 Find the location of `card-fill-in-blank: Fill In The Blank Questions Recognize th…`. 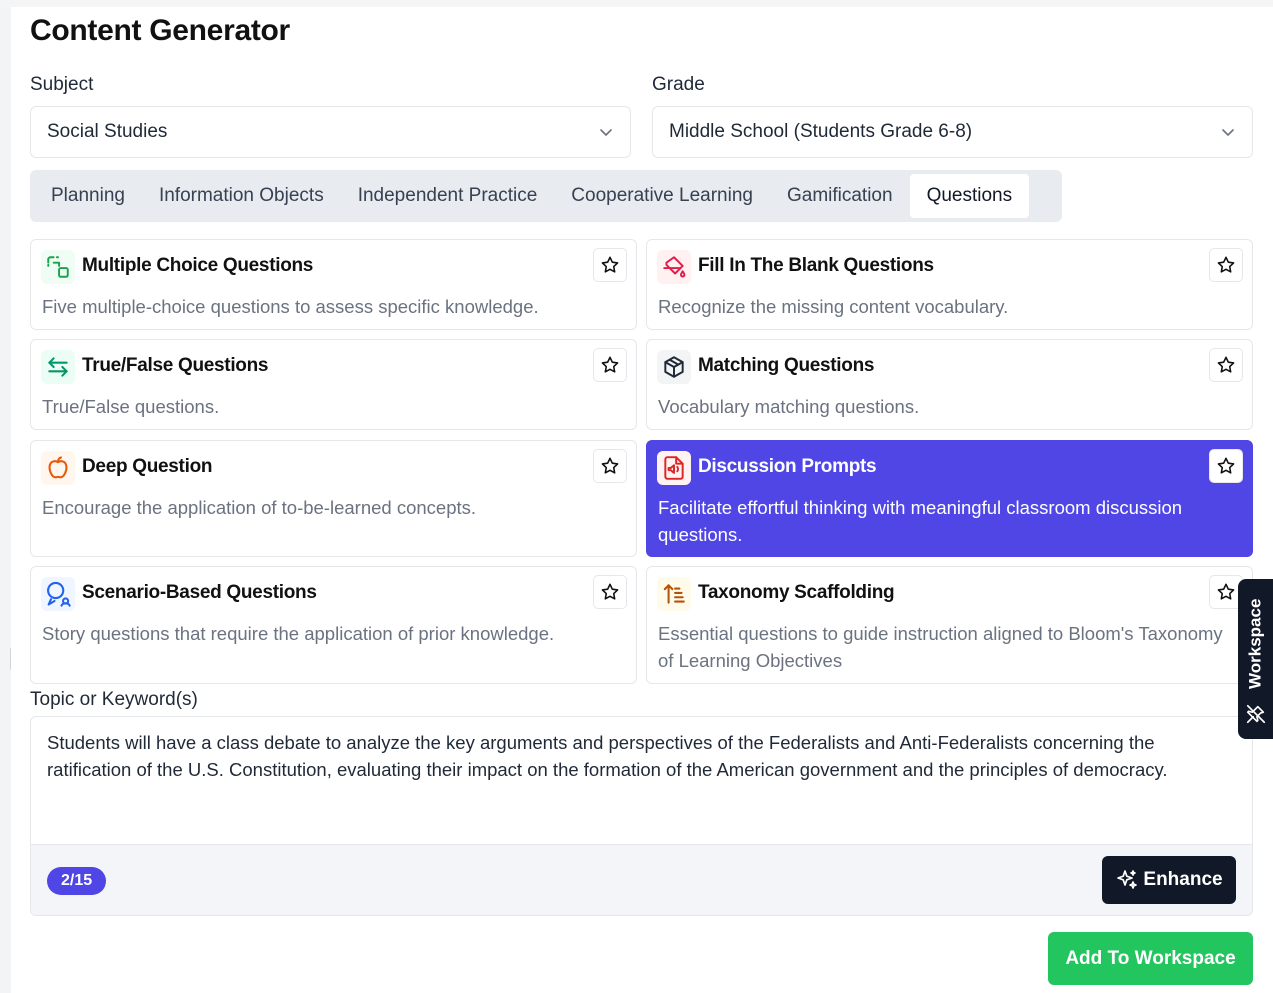

card-fill-in-blank: Fill In The Blank Questions Recognize th… is located at coordinates (949, 284).